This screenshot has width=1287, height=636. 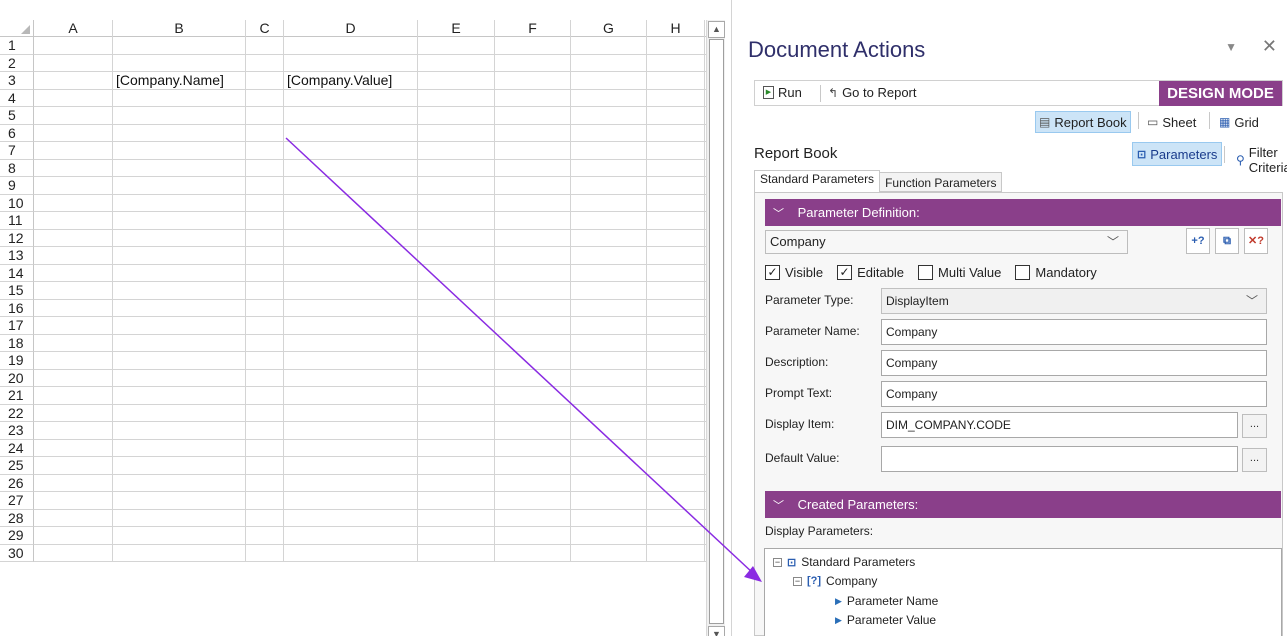 What do you see at coordinates (17, 238) in the screenshot?
I see `row-header-12: 12` at bounding box center [17, 238].